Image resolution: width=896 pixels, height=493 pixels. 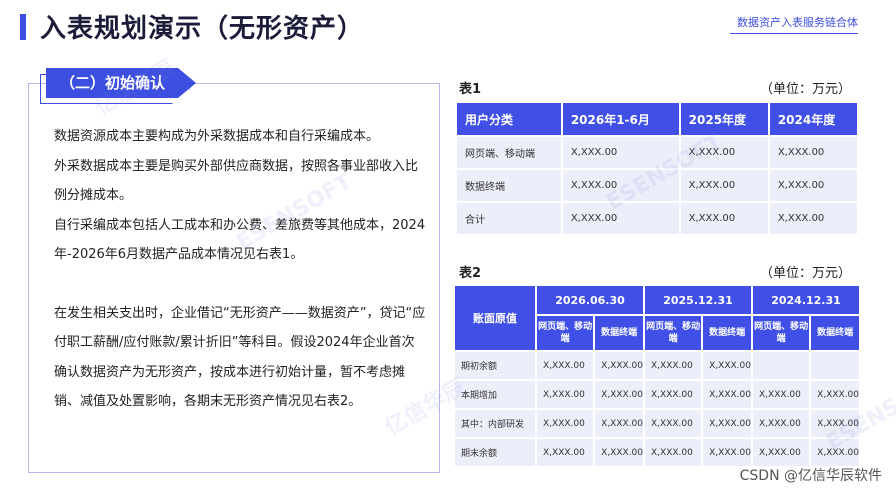 I want to click on column-header: 2024年度, so click(x=813, y=119).